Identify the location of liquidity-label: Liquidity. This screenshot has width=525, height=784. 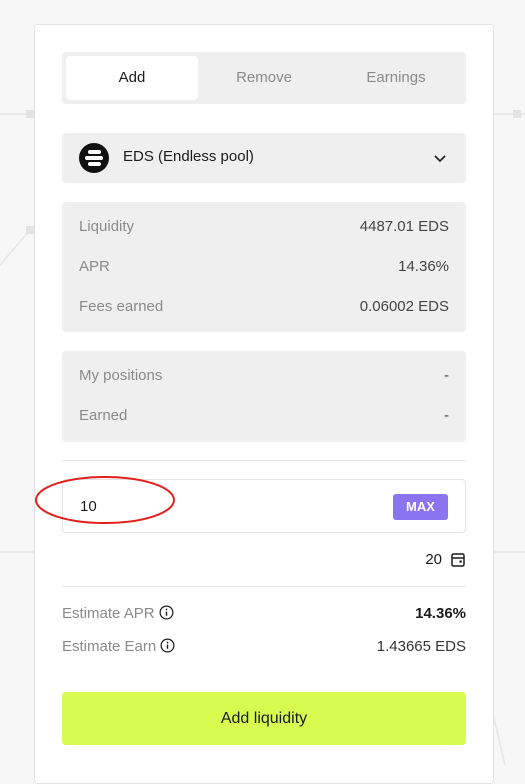
(107, 226).